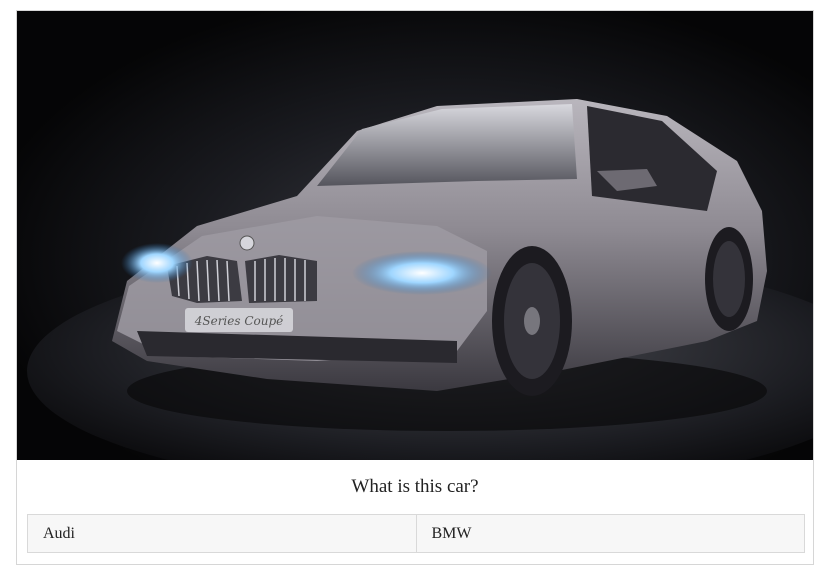 The image size is (831, 579). Describe the element at coordinates (415, 486) in the screenshot. I see `question-text: What is this car?` at that location.